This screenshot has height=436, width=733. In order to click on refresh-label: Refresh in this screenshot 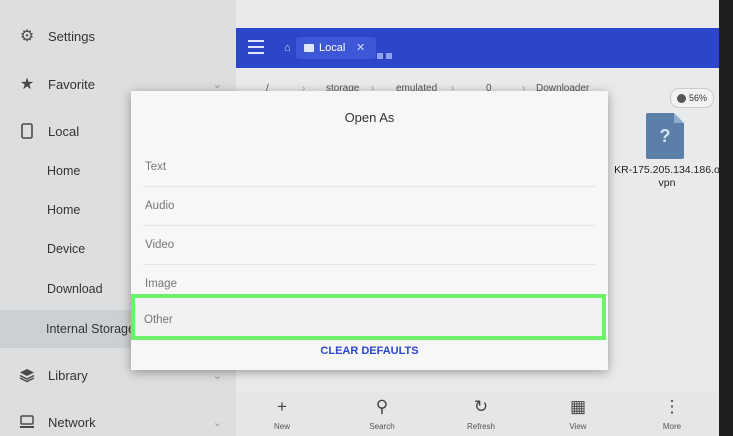, I will do `click(480, 426)`.